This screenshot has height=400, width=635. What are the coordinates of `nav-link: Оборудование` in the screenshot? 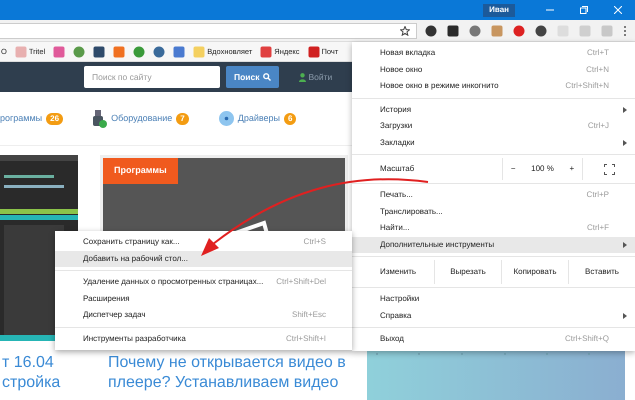 It's located at (141, 119).